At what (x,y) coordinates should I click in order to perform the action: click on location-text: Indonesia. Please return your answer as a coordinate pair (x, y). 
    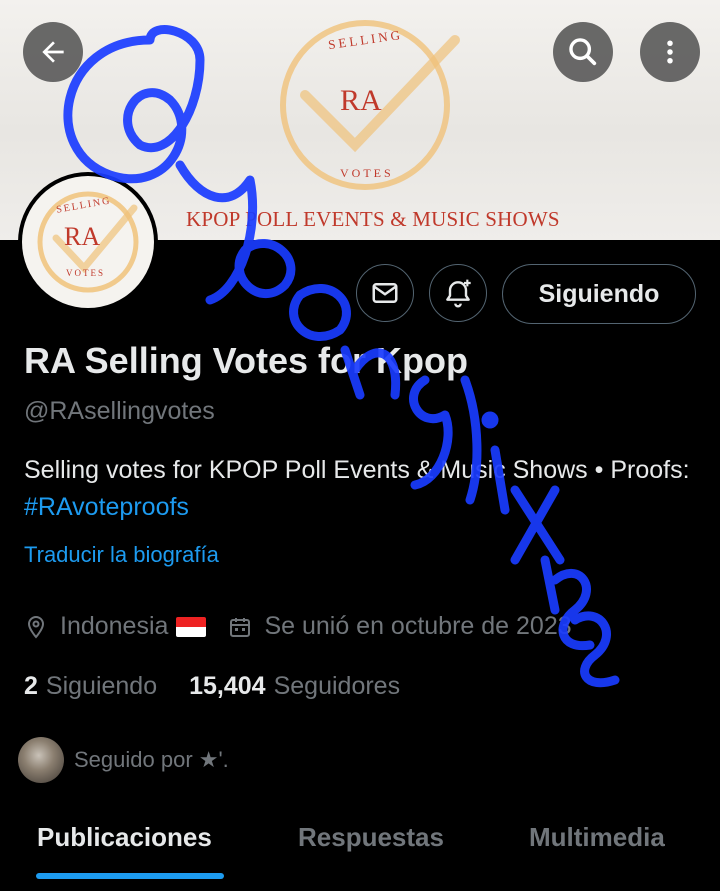
    Looking at the image, I should click on (114, 626).